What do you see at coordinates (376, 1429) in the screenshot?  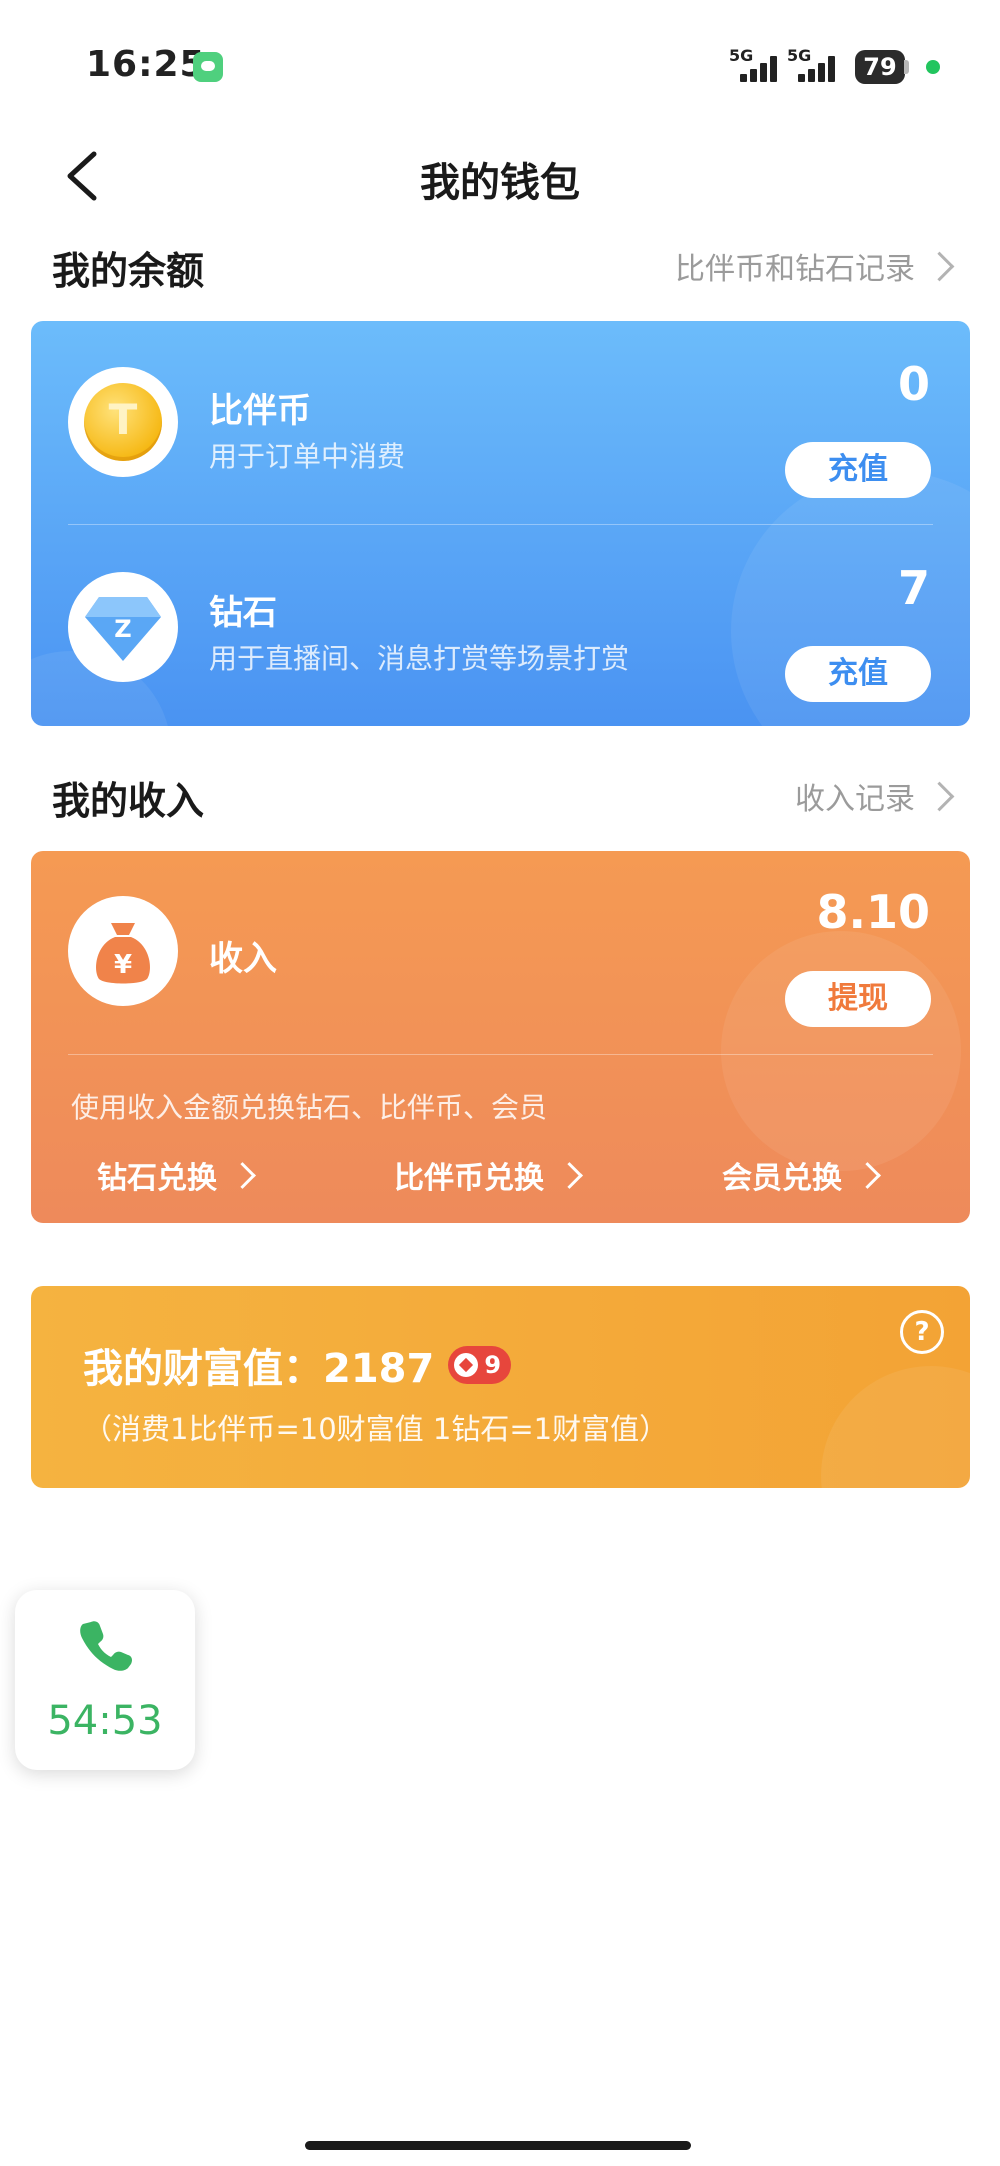 I see `wealth-subtitle: （消费1比伴币=10财富值 1钻石=1财富值）` at bounding box center [376, 1429].